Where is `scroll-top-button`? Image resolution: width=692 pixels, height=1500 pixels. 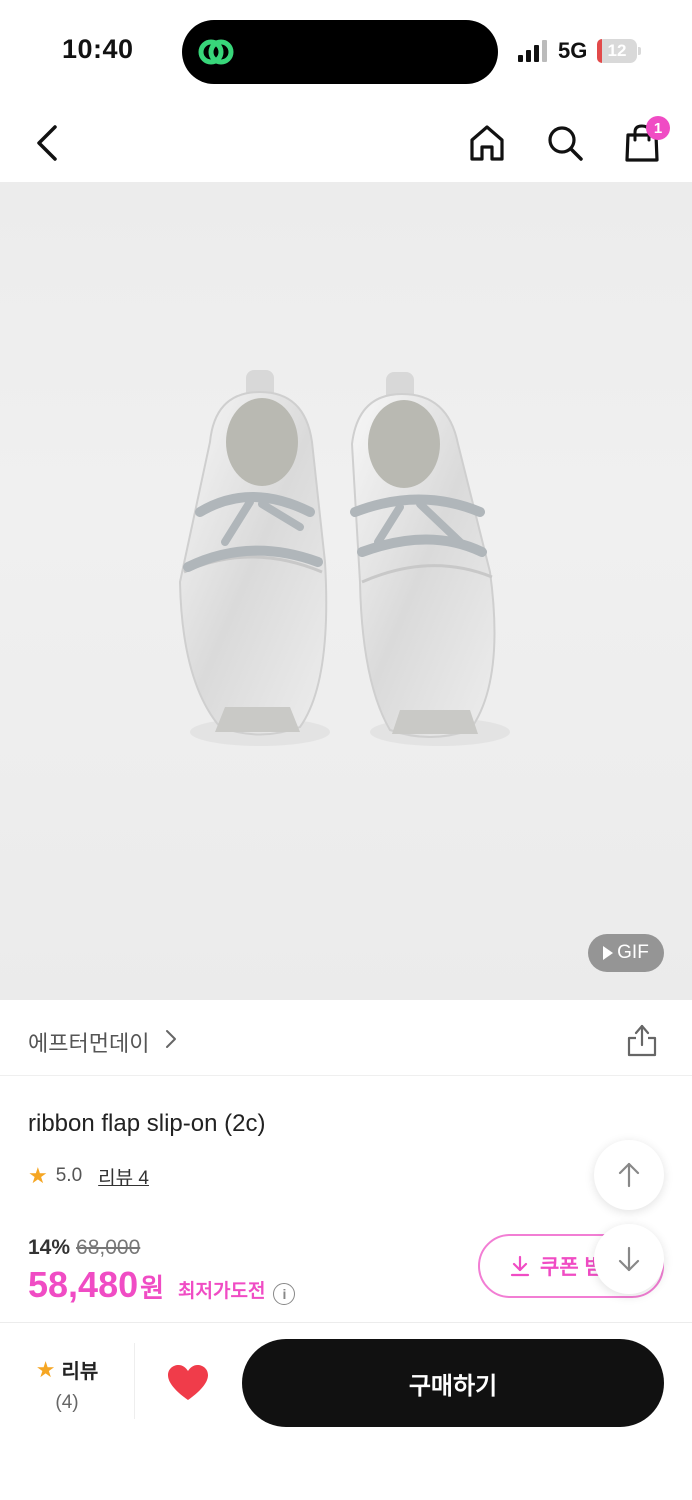
scroll-top-button is located at coordinates (629, 1175).